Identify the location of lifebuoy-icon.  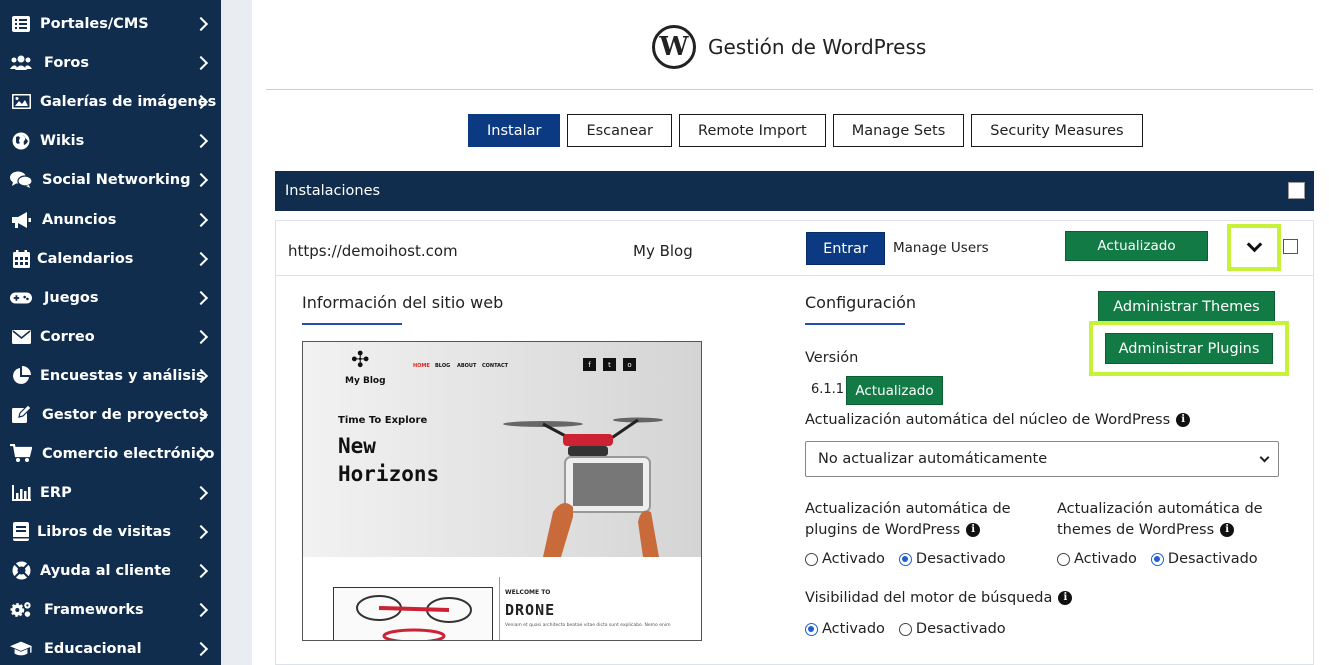
(21, 571).